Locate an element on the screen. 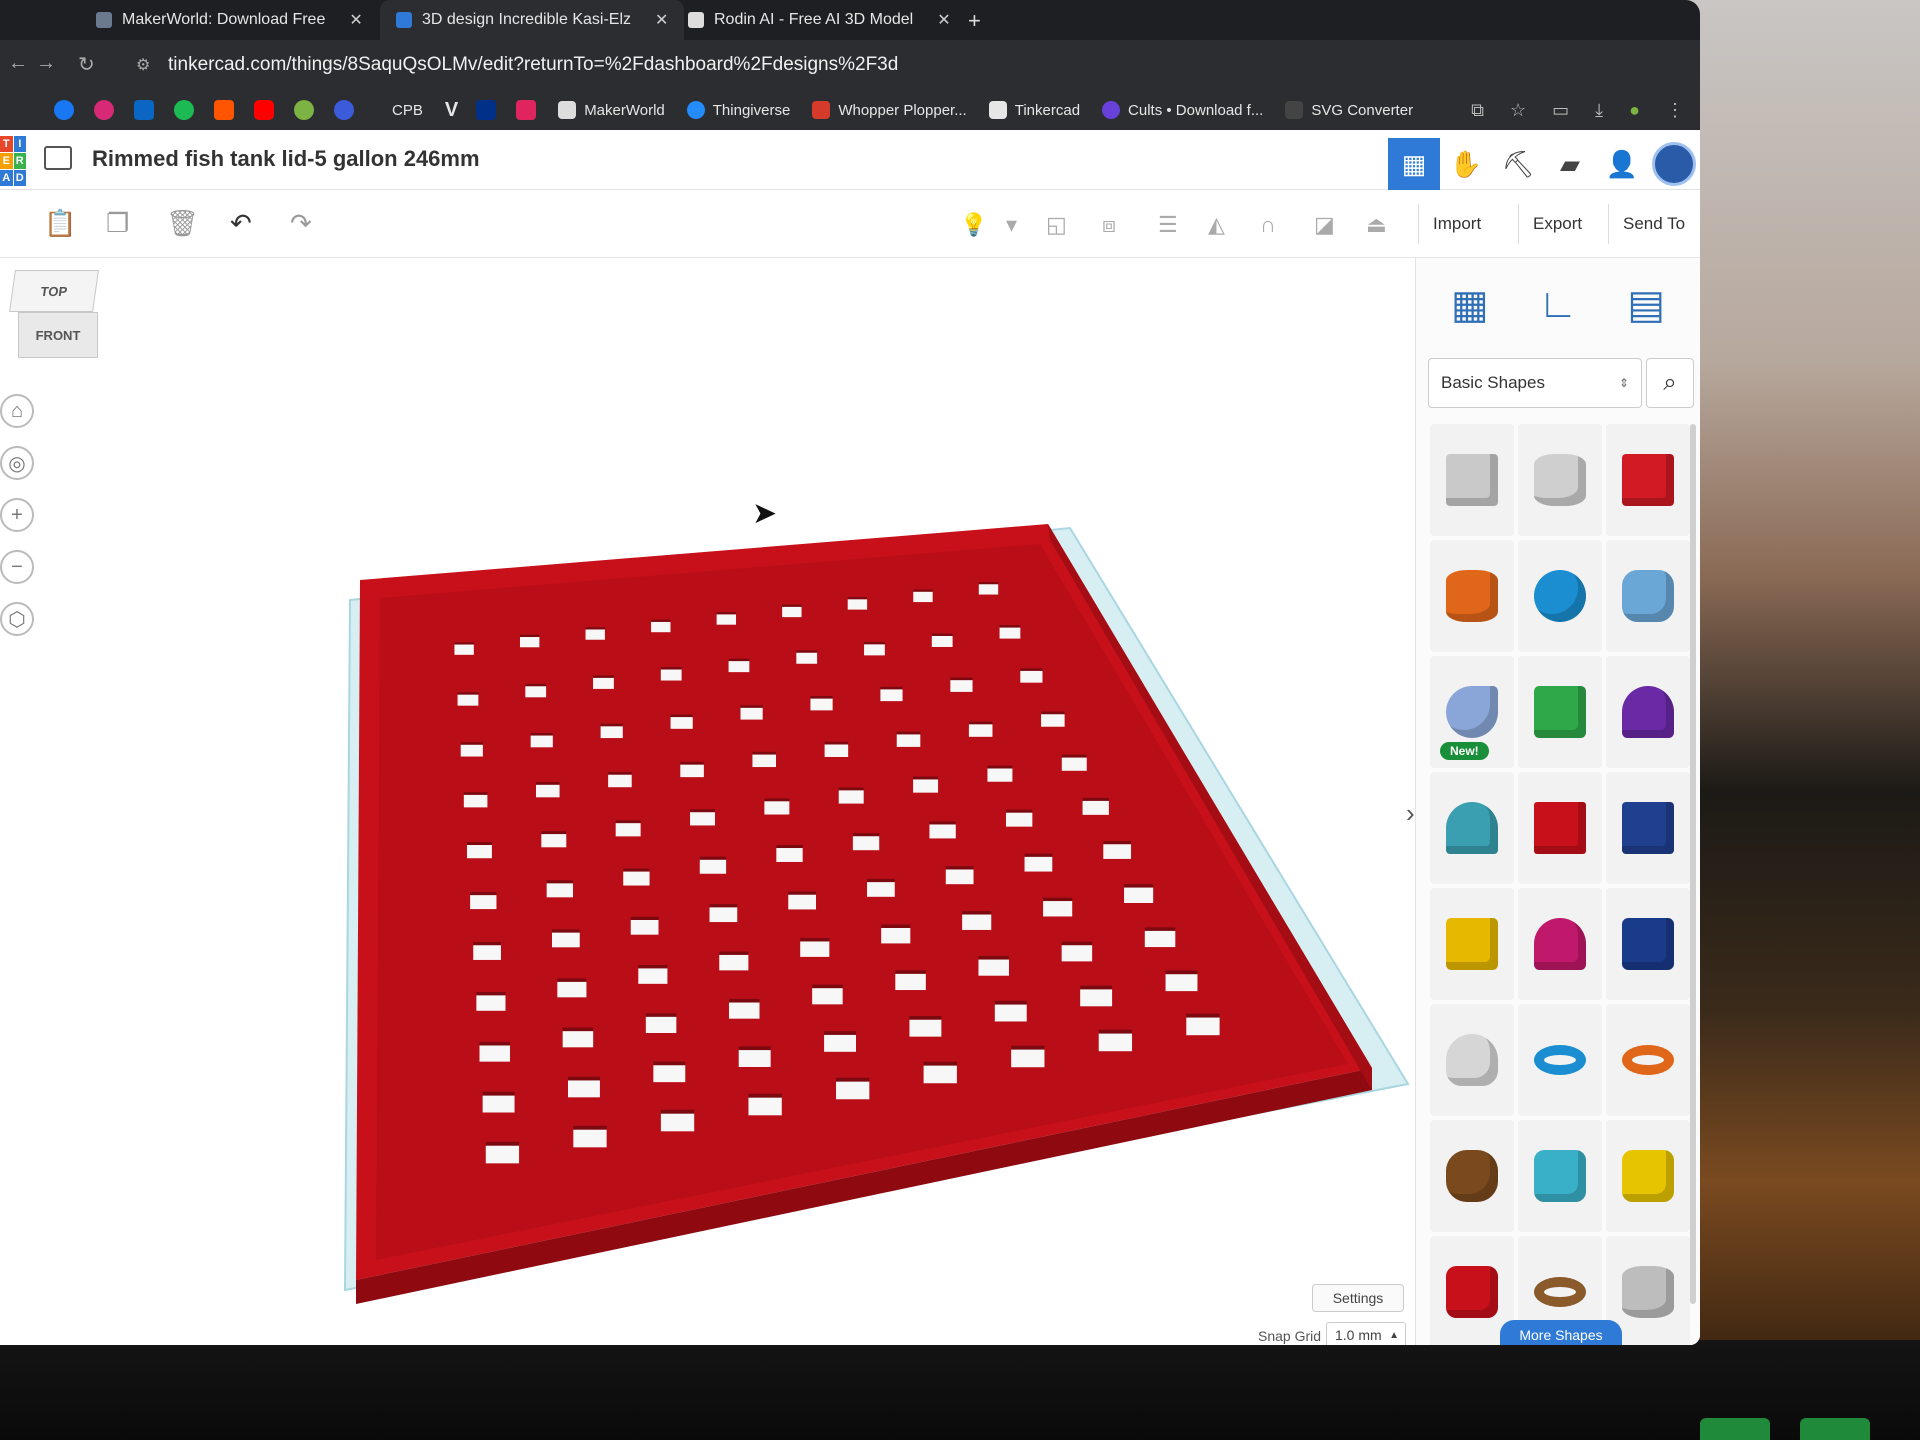 Image resolution: width=1920 pixels, height=1440 pixels. menu-icon: ⋮ is located at coordinates (1675, 110).